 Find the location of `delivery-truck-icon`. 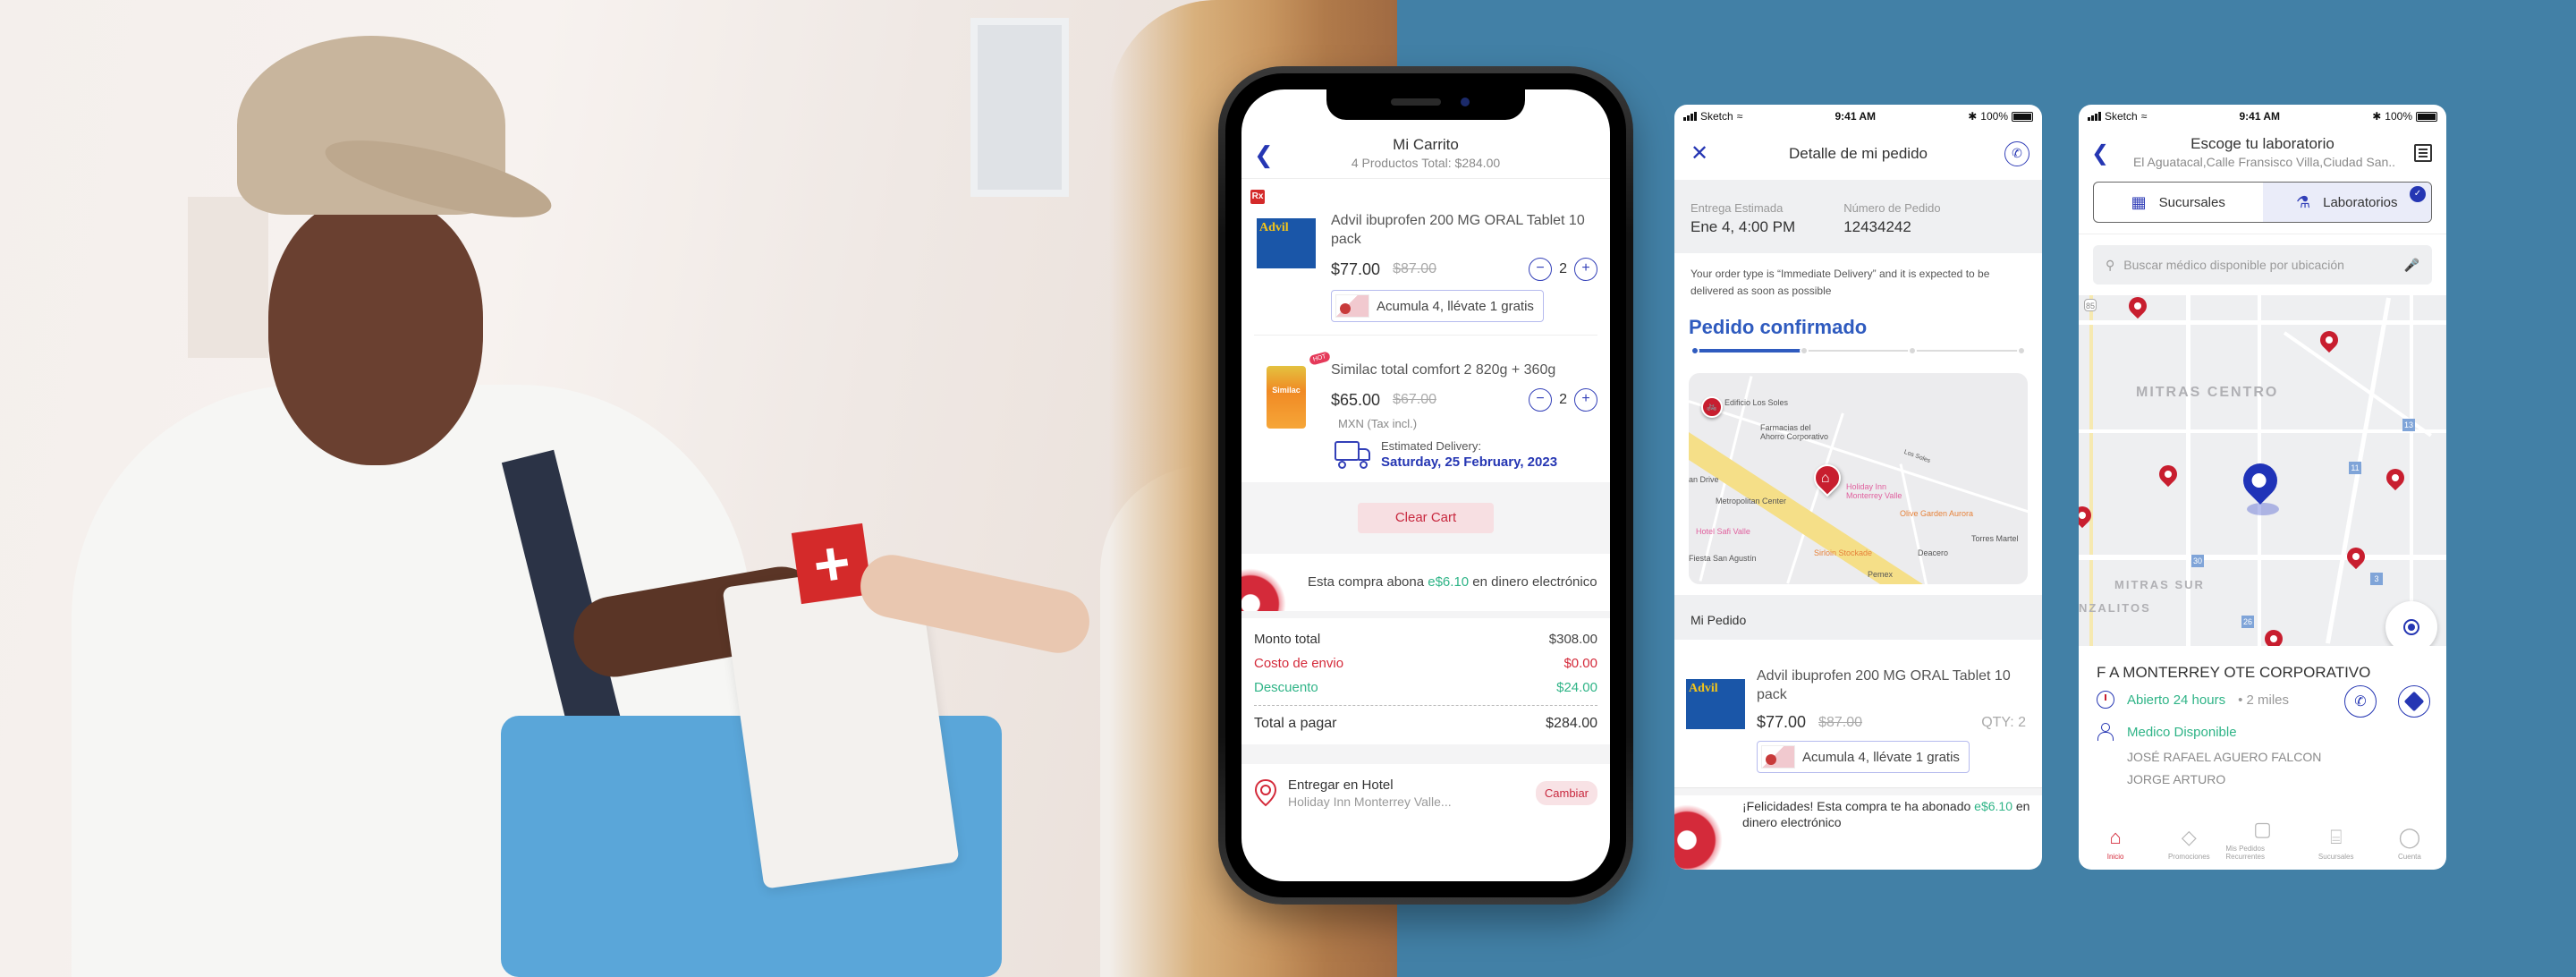

delivery-truck-icon is located at coordinates (1351, 454).